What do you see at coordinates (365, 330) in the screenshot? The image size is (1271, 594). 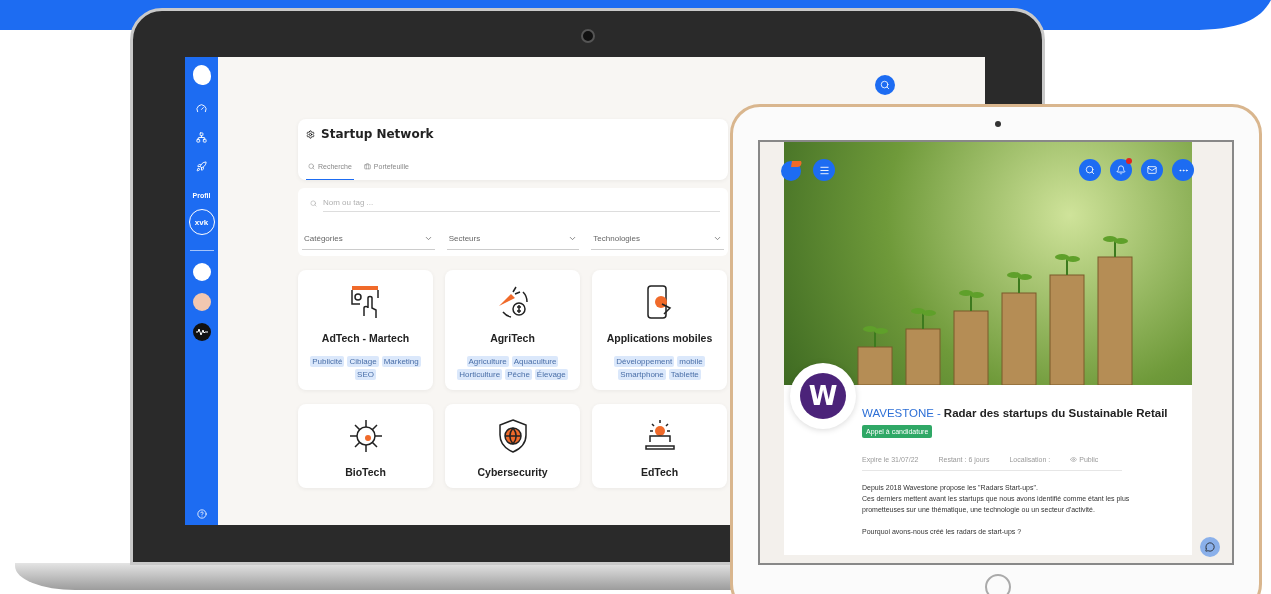 I see `category-card: AdTech - Martech Publicité Ciblage Marketing SEO` at bounding box center [365, 330].